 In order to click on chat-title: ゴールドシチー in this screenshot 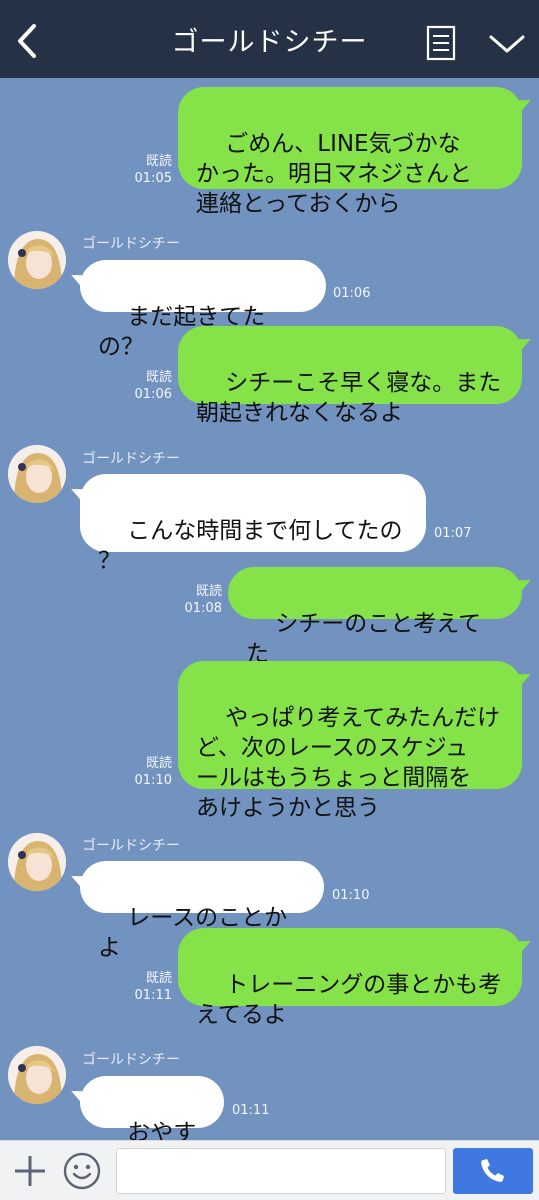, I will do `click(269, 42)`.